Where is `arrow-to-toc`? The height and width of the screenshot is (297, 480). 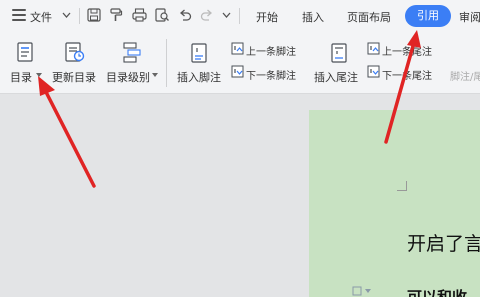
arrow-to-toc is located at coordinates (67, 132).